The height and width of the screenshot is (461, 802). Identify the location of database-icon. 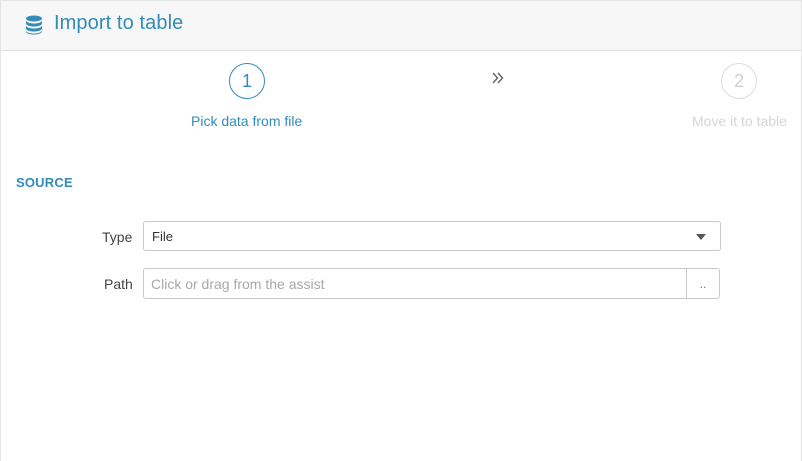
(34, 25).